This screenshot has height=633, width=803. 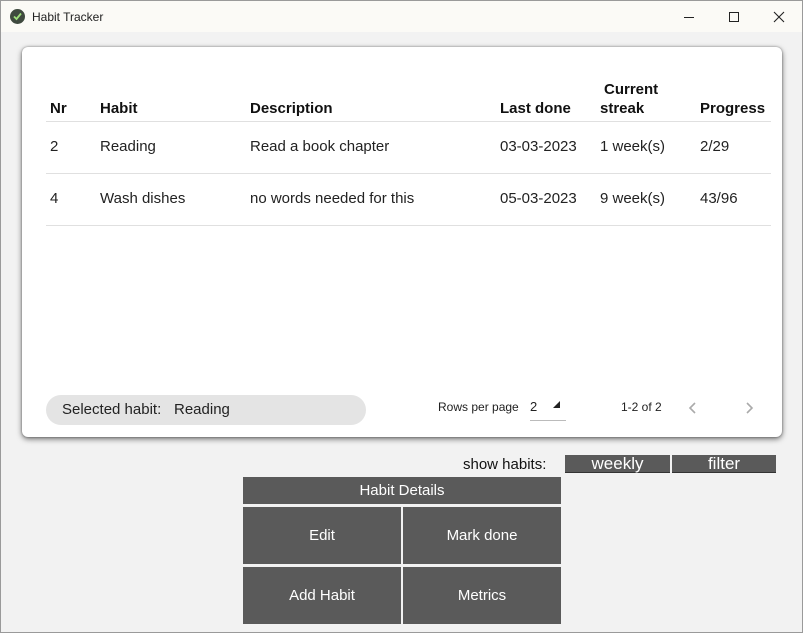 I want to click on add-habit-button: Add Habit, so click(x=322, y=595).